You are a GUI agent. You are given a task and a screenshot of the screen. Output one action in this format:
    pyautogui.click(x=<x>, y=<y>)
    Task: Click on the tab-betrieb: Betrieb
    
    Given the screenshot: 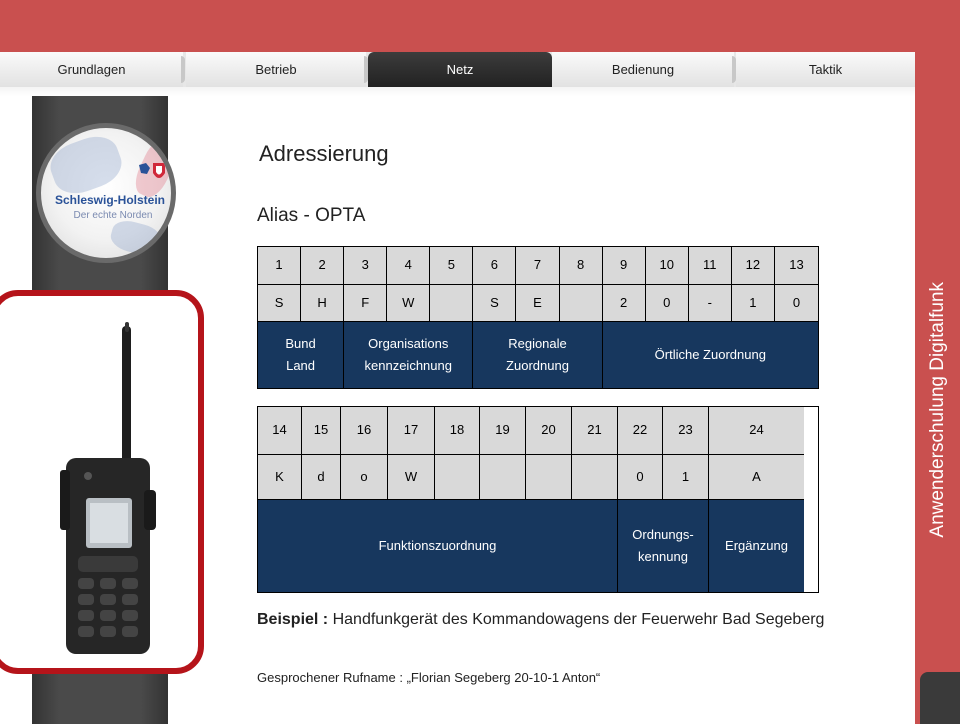 What is the action you would take?
    pyautogui.click(x=277, y=69)
    